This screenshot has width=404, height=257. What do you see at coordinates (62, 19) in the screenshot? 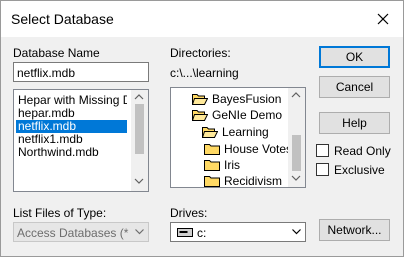
I see `dialog-title: Select Database` at bounding box center [62, 19].